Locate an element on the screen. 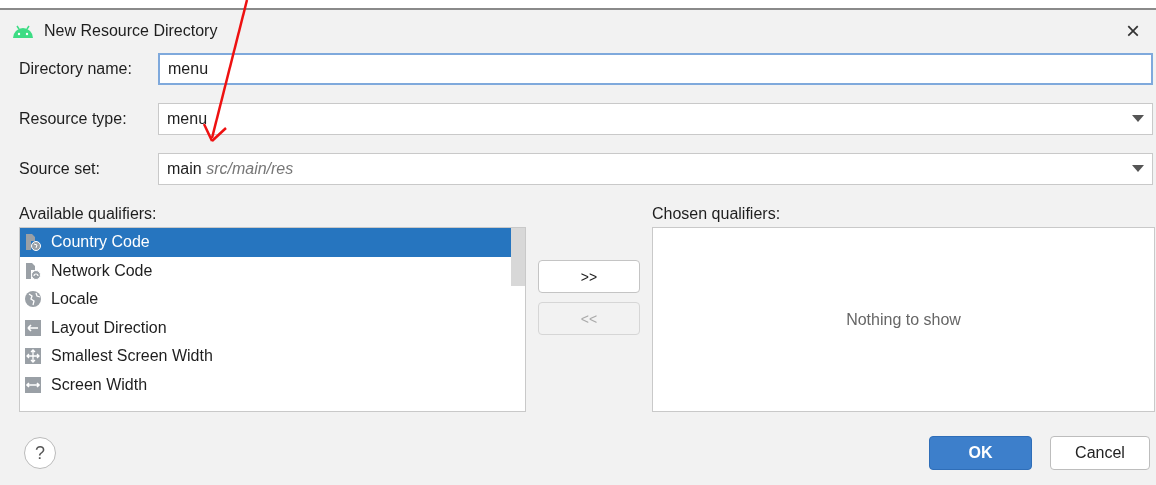 The image size is (1156, 485). list-item: Country Code is located at coordinates (265, 242).